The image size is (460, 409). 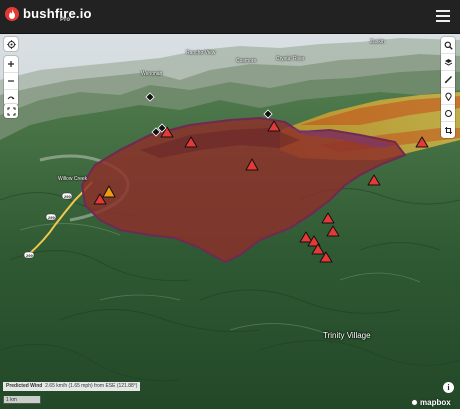 I want to click on search-button, so click(x=448, y=45).